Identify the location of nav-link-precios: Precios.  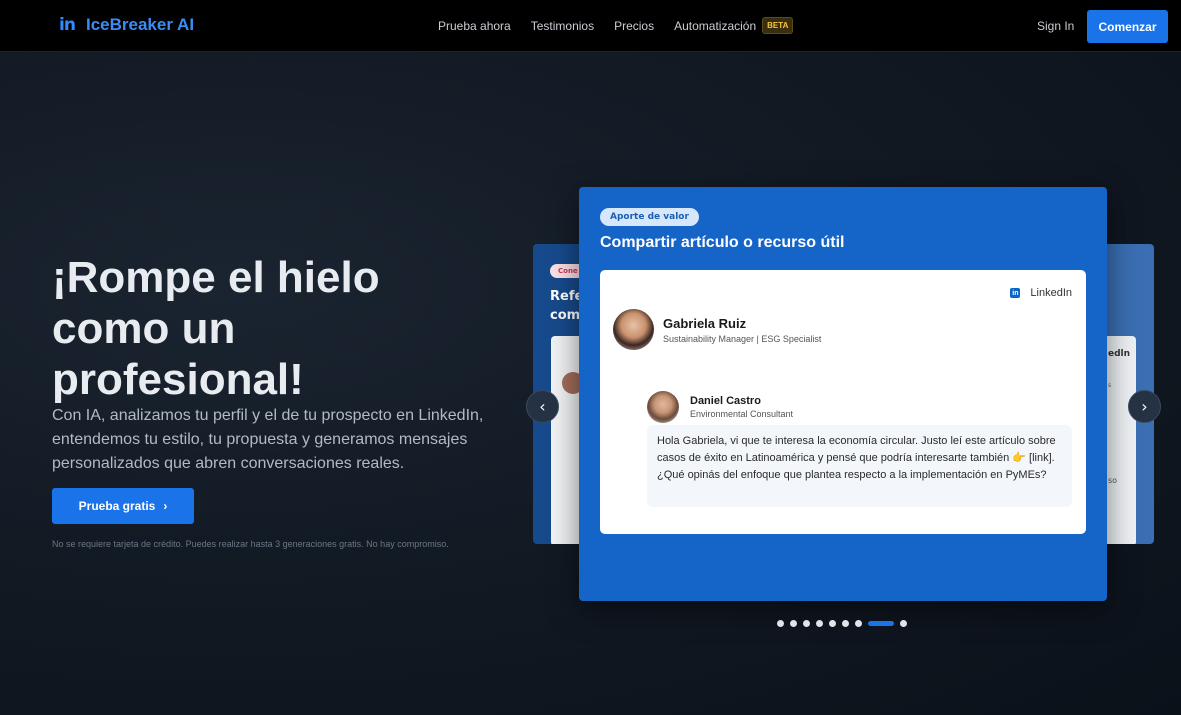
(634, 26).